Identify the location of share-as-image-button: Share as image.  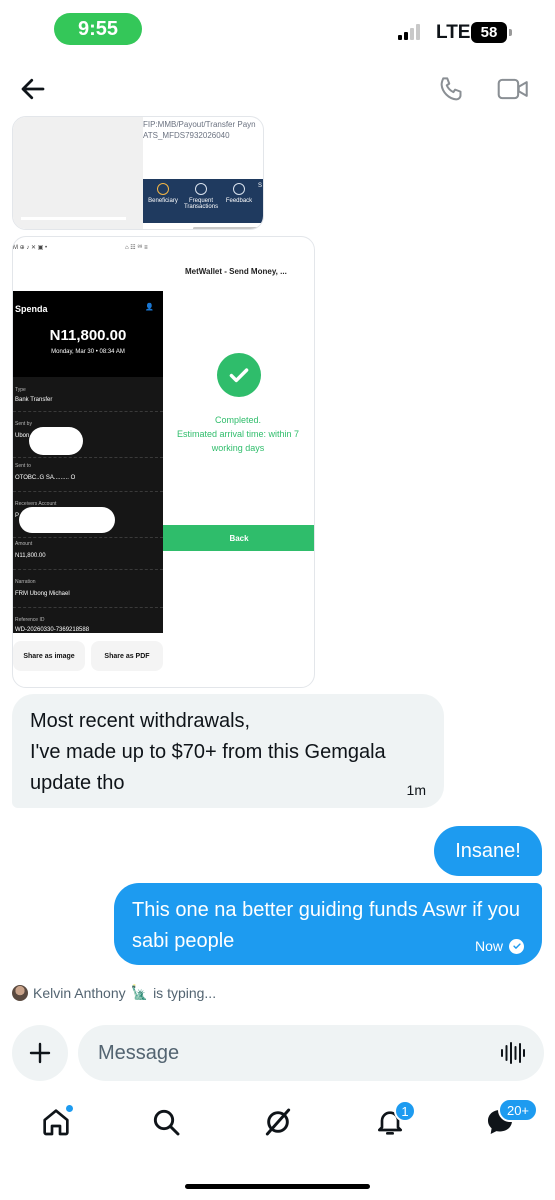
(49, 656).